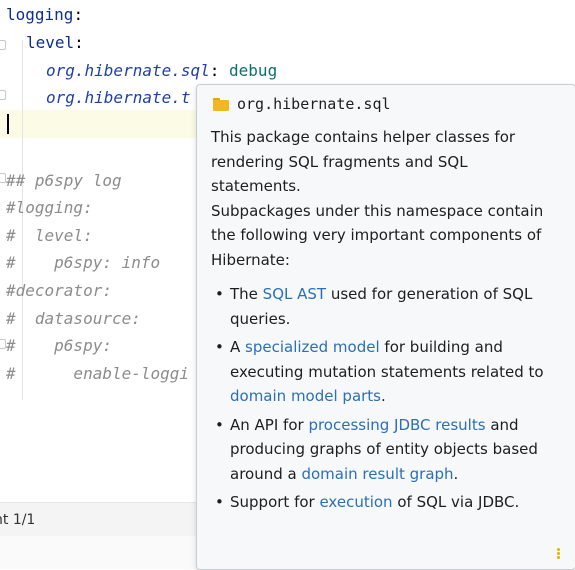  I want to click on yaml-key: logging, so click(40, 14).